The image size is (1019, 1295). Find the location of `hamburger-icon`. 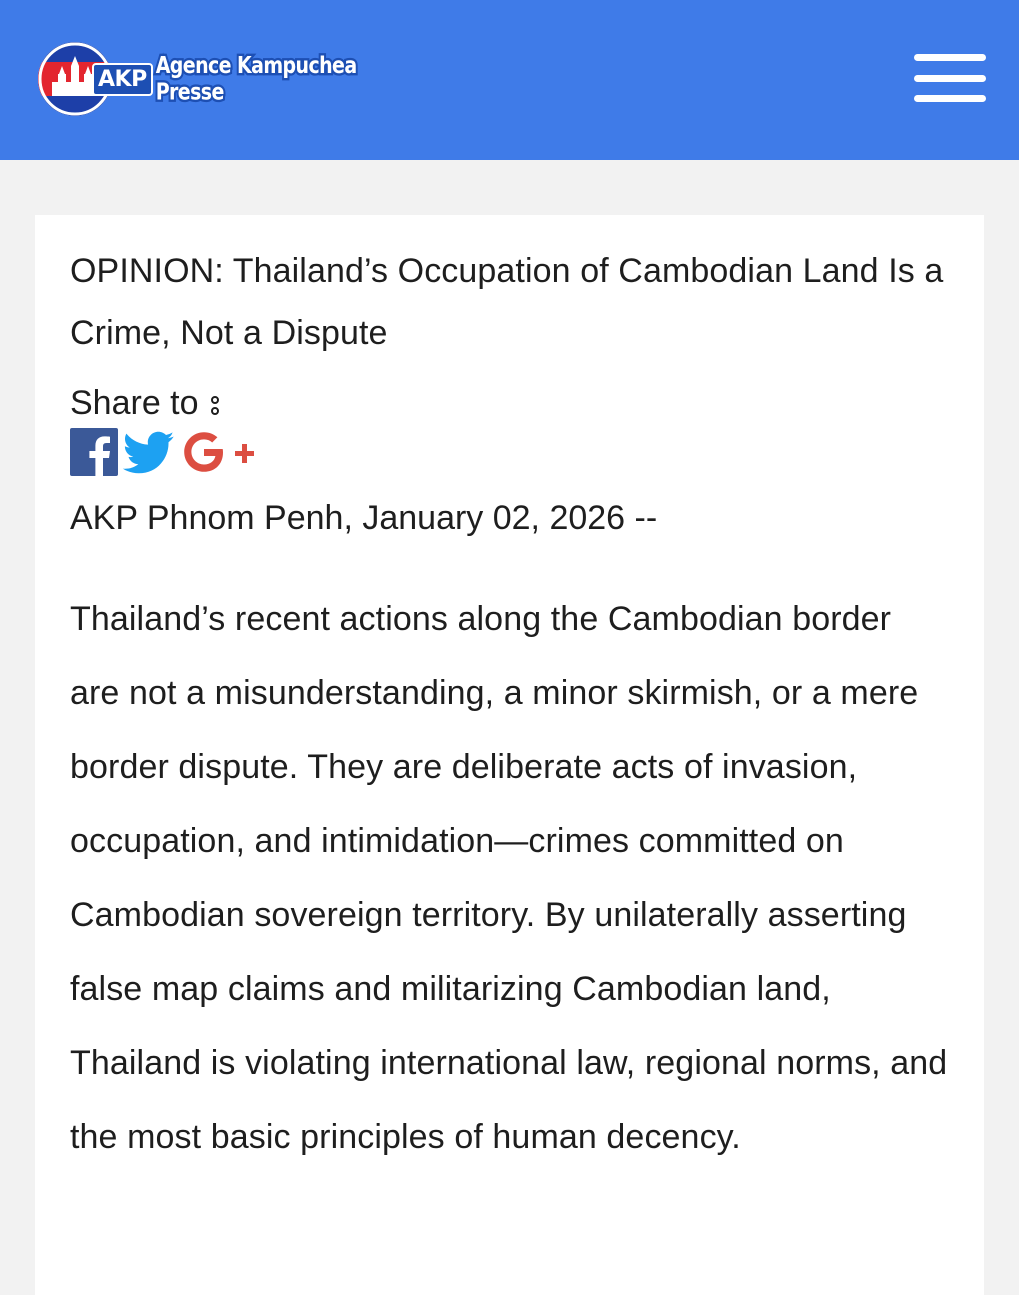

hamburger-icon is located at coordinates (950, 78).